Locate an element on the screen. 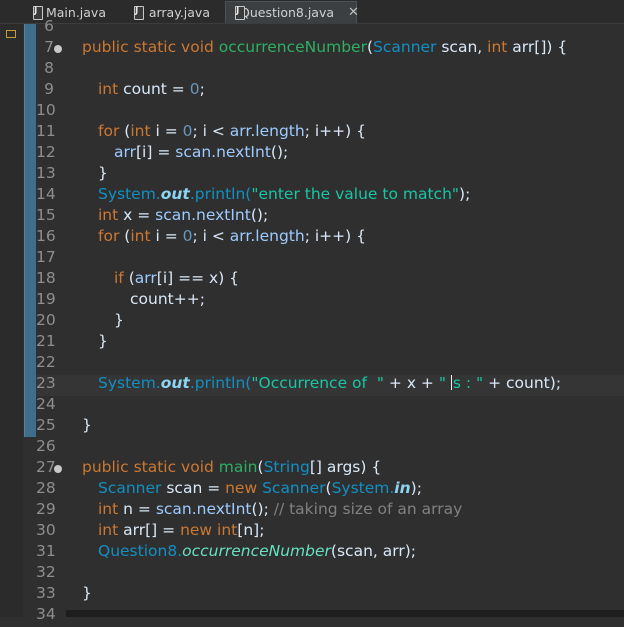 The image size is (624, 627). code-line: 24 is located at coordinates (330, 406).